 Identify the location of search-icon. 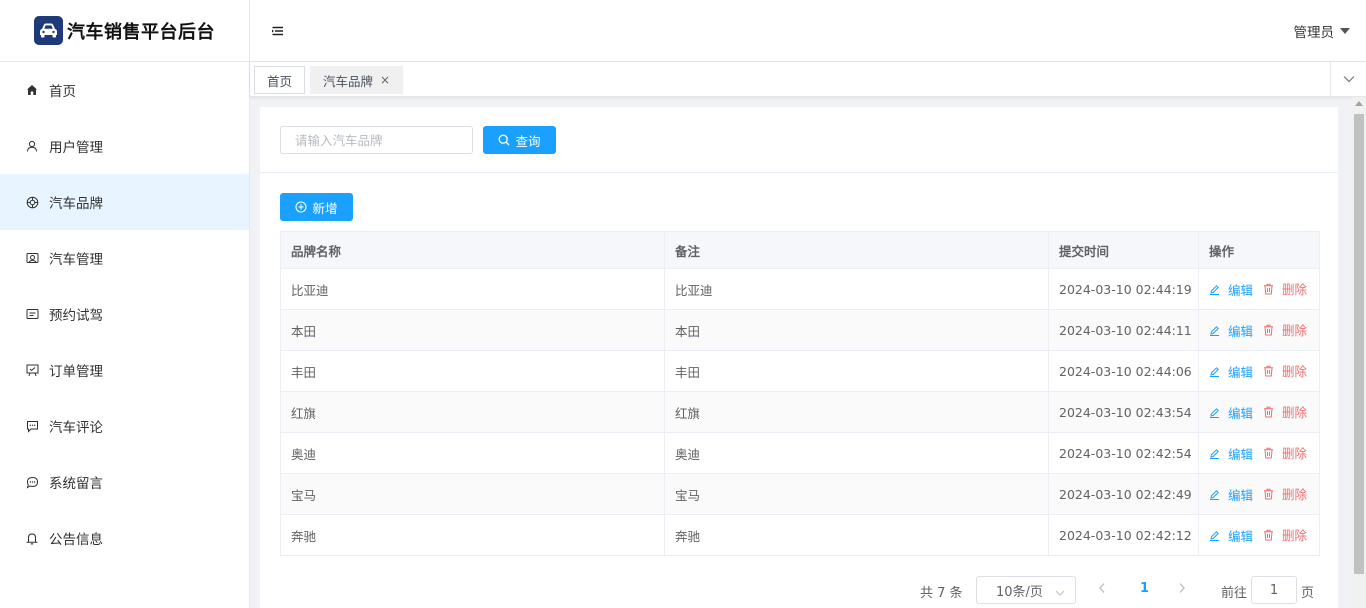
(504, 140).